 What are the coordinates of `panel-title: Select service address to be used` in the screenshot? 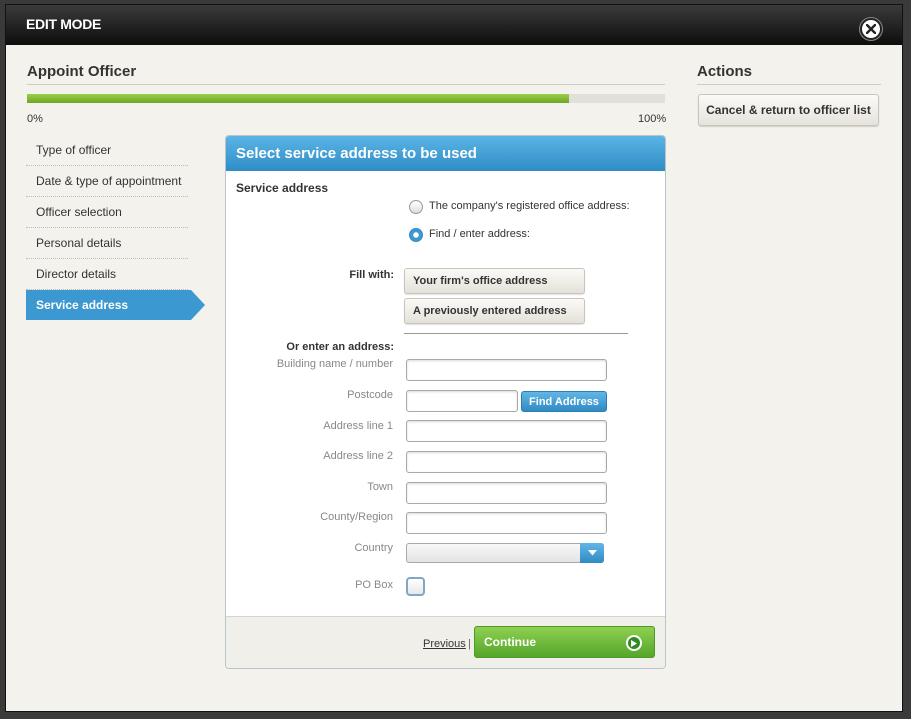 It's located at (445, 153).